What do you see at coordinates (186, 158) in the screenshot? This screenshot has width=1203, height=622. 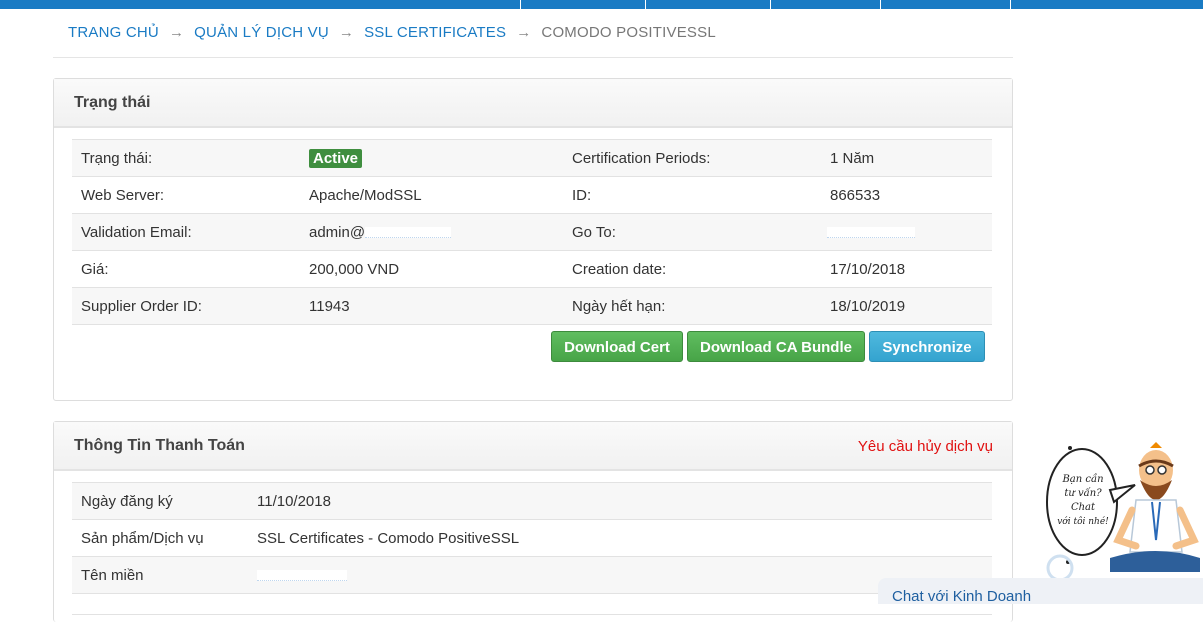 I see `status-label: Trạng thái:` at bounding box center [186, 158].